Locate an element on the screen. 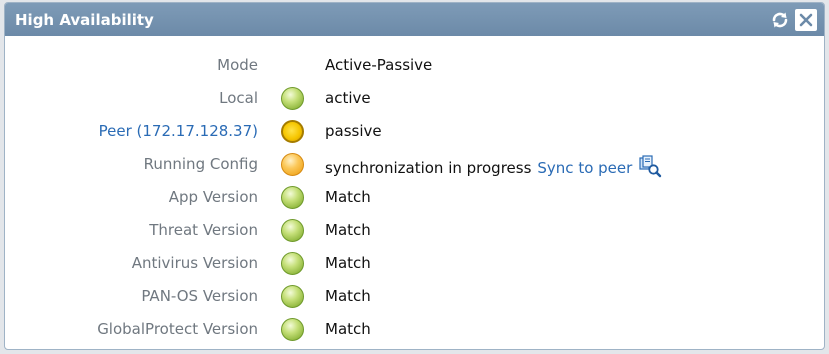 Image resolution: width=829 pixels, height=354 pixels. row-threat-version: Threat Version Match is located at coordinates (414, 231).